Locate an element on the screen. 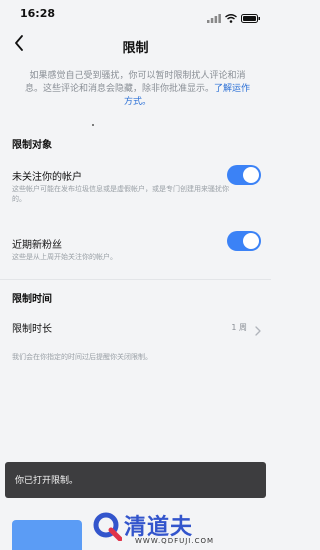  status-bar: 16:28 is located at coordinates (135, 13).